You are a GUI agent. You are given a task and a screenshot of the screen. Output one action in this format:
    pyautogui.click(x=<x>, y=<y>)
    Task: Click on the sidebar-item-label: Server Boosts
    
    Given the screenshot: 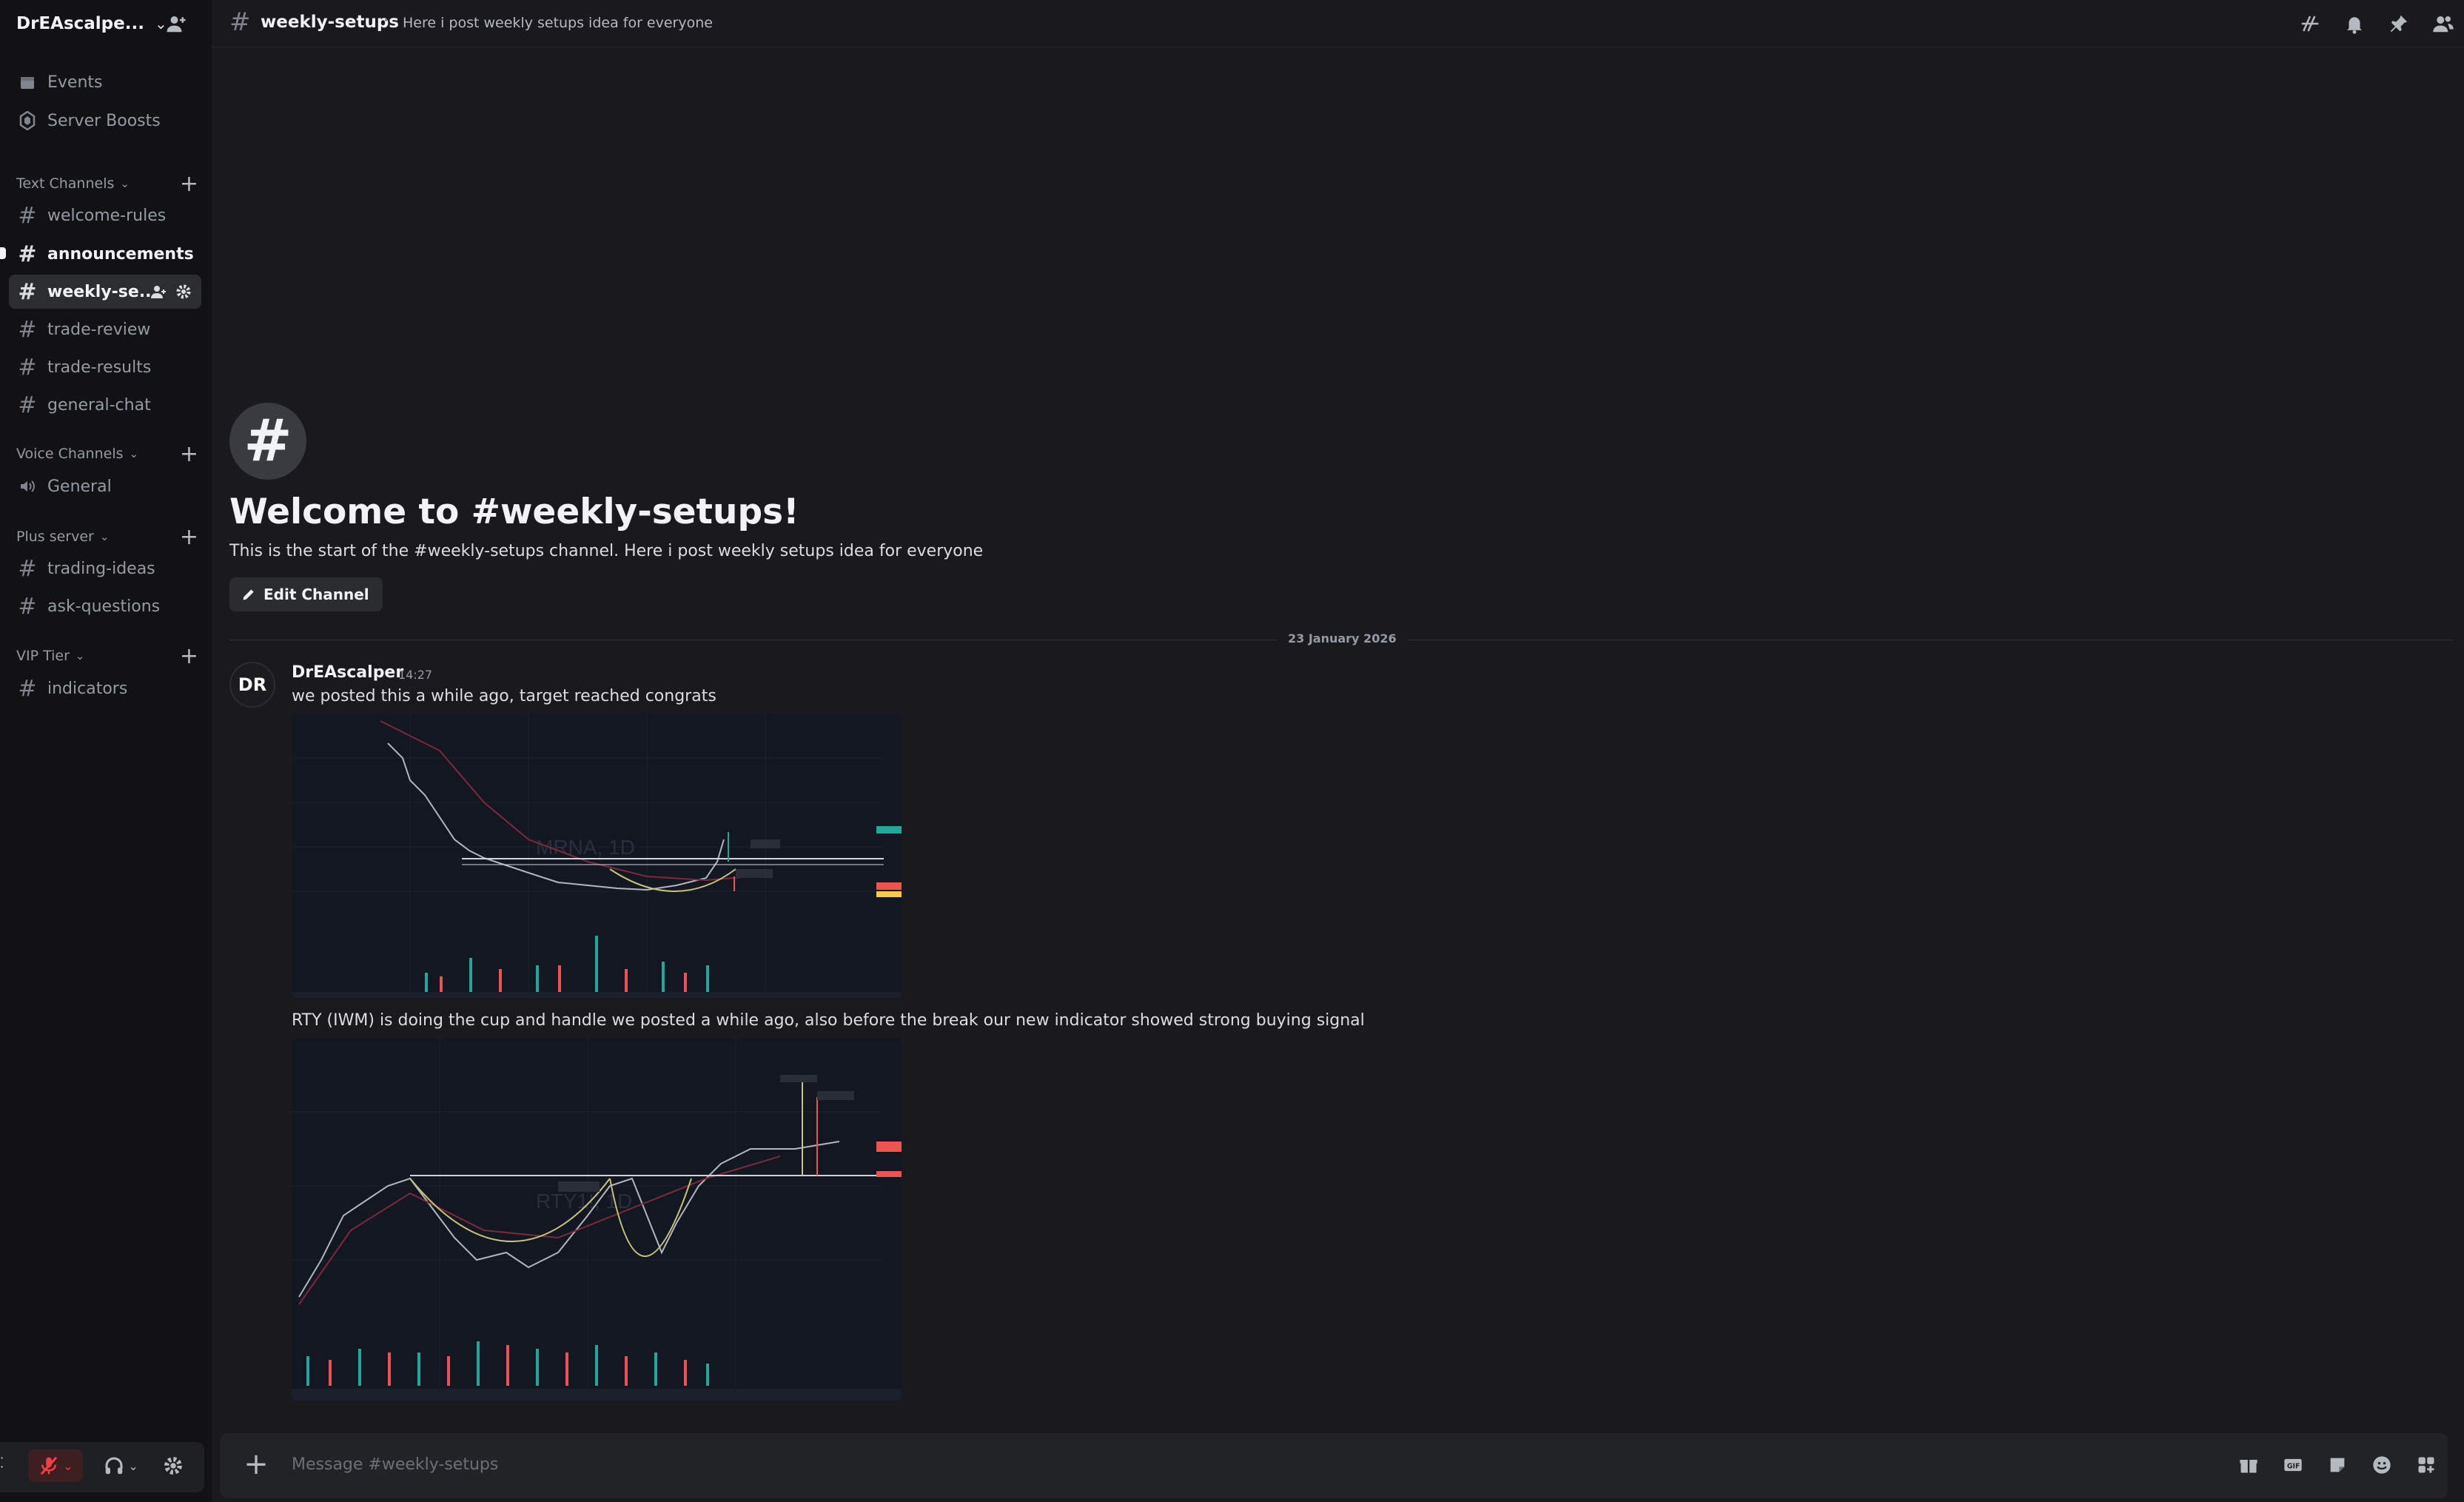 What is the action you would take?
    pyautogui.click(x=104, y=121)
    